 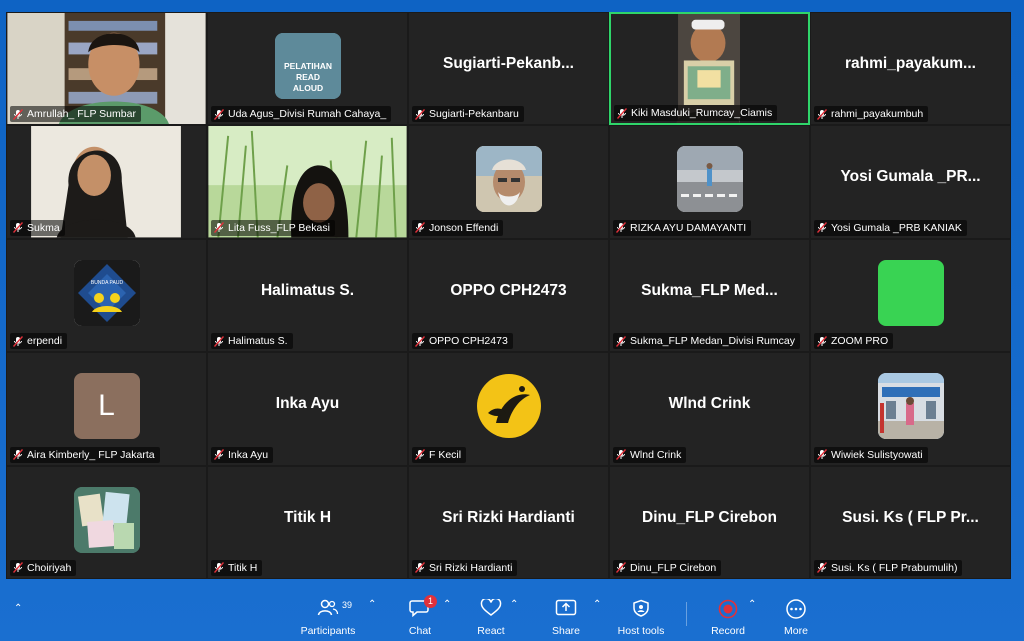 What do you see at coordinates (508, 69) in the screenshot?
I see `participant-tile: Sugiarti-Pekanb... Sugiarti-Pekanbaru` at bounding box center [508, 69].